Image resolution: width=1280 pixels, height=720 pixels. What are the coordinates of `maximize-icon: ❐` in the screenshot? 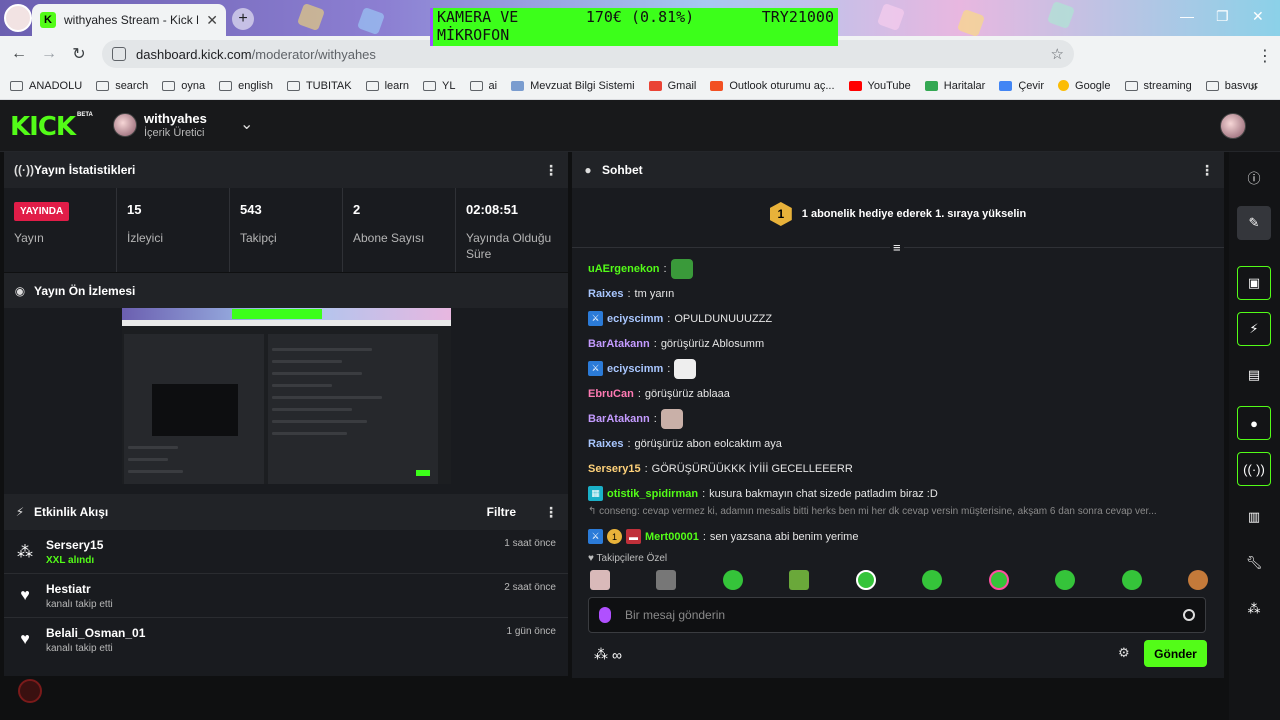 It's located at (1222, 16).